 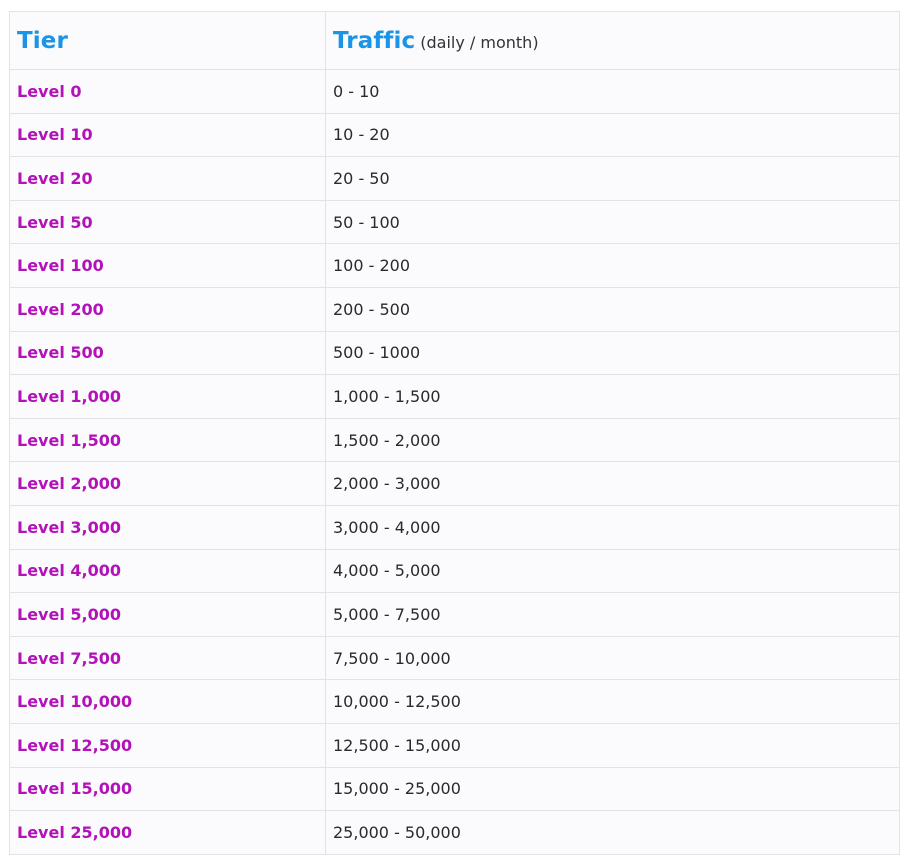 What do you see at coordinates (612, 440) in the screenshot?
I see `traffic-cell: 1,500 - 2,000` at bounding box center [612, 440].